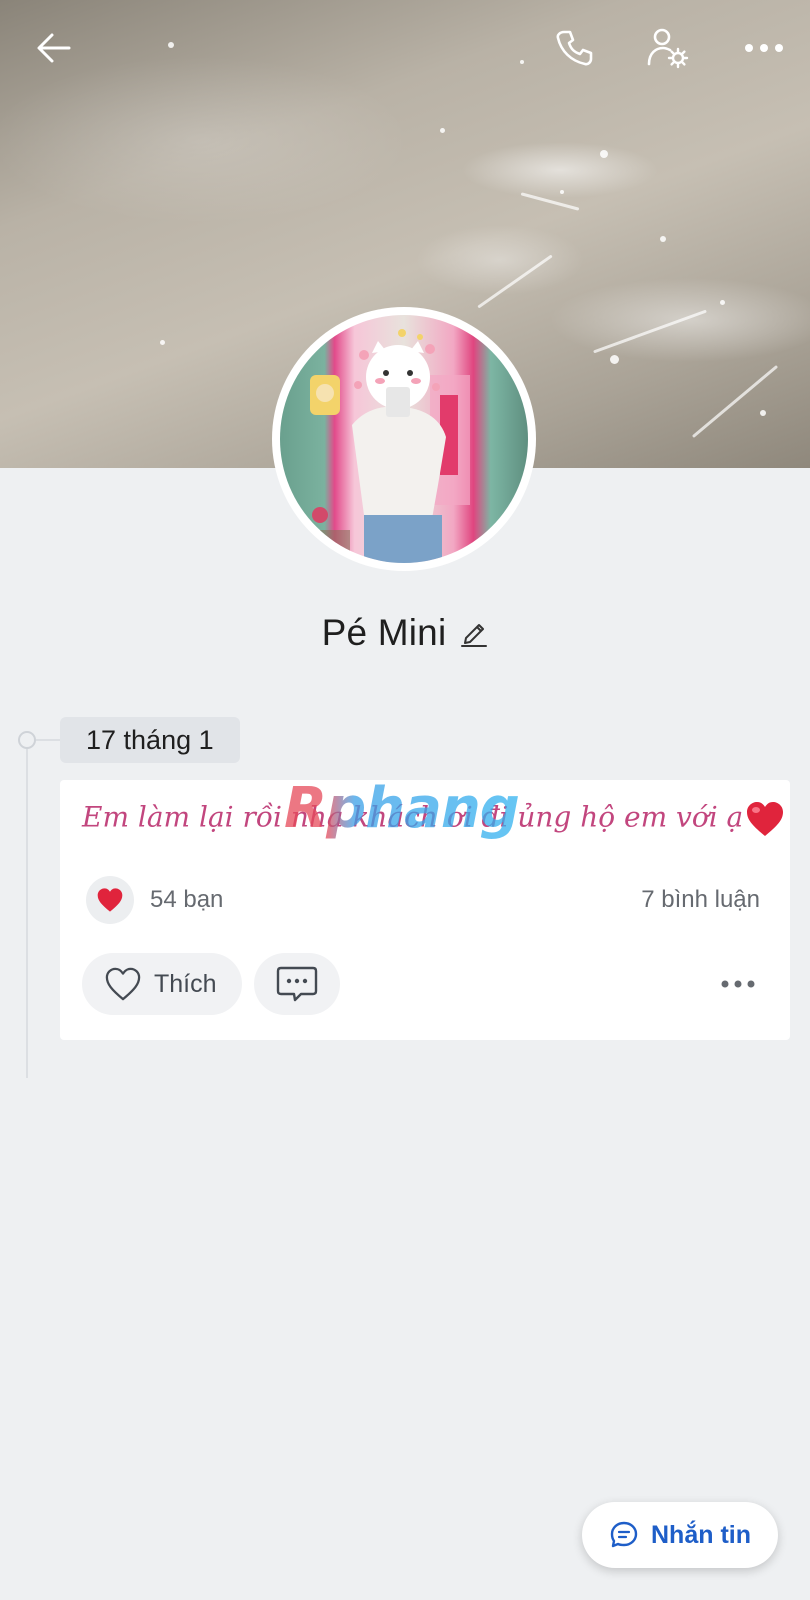 The width and height of the screenshot is (810, 1600). I want to click on comment-count: 7 bình luận, so click(700, 900).